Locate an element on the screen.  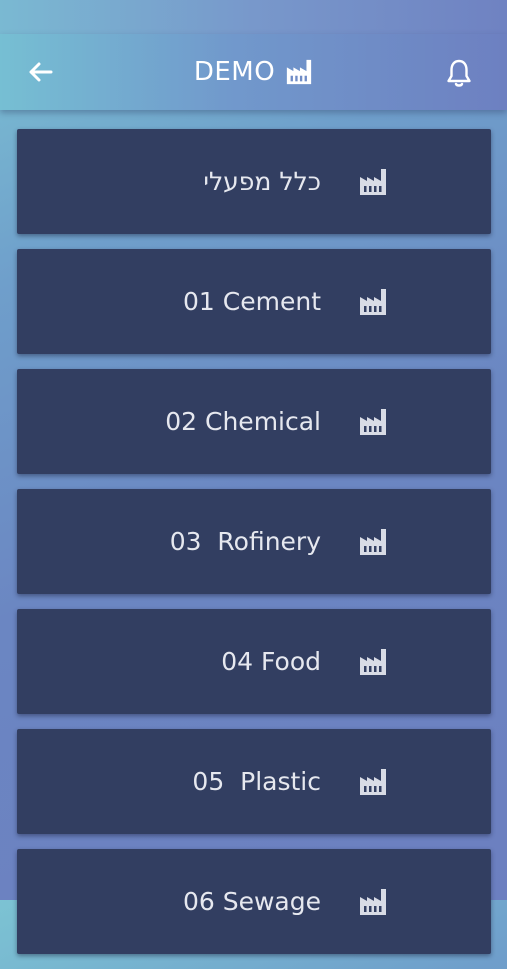
status-bar is located at coordinates (253, 17).